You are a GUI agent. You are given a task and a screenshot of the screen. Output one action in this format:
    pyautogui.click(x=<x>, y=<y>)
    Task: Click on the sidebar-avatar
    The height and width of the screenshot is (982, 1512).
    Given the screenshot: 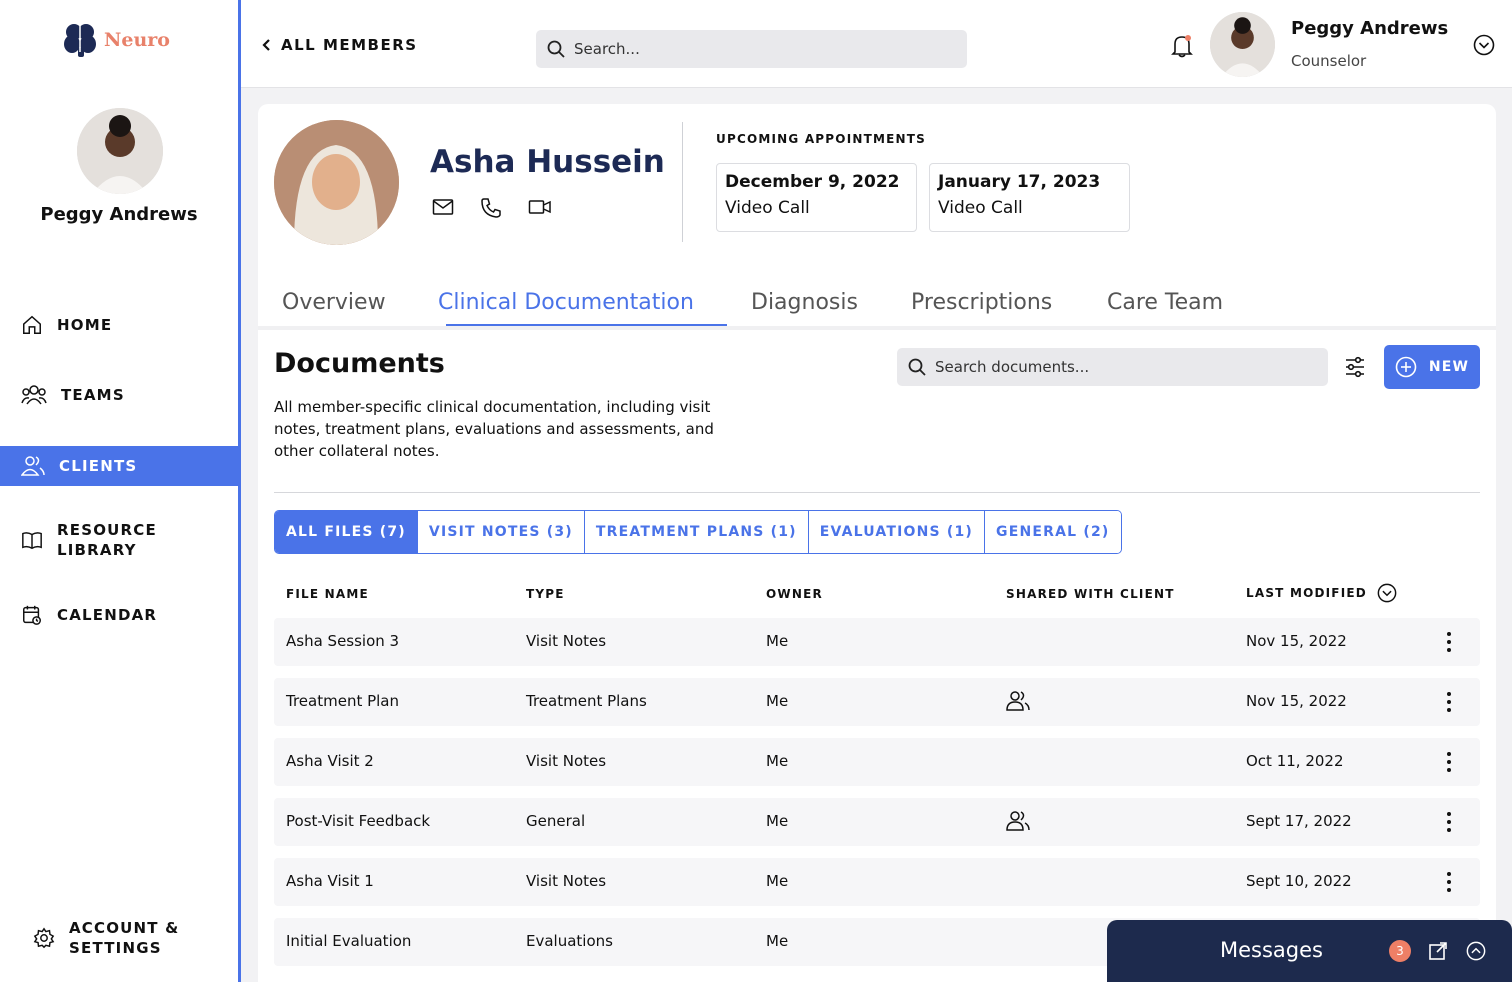 What is the action you would take?
    pyautogui.click(x=120, y=151)
    